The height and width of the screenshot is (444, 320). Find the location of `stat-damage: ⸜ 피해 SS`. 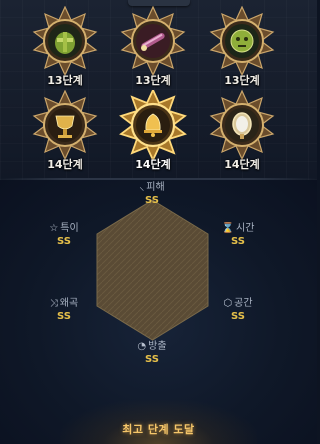

stat-damage: ⸜ 피해 SS is located at coordinates (152, 192).